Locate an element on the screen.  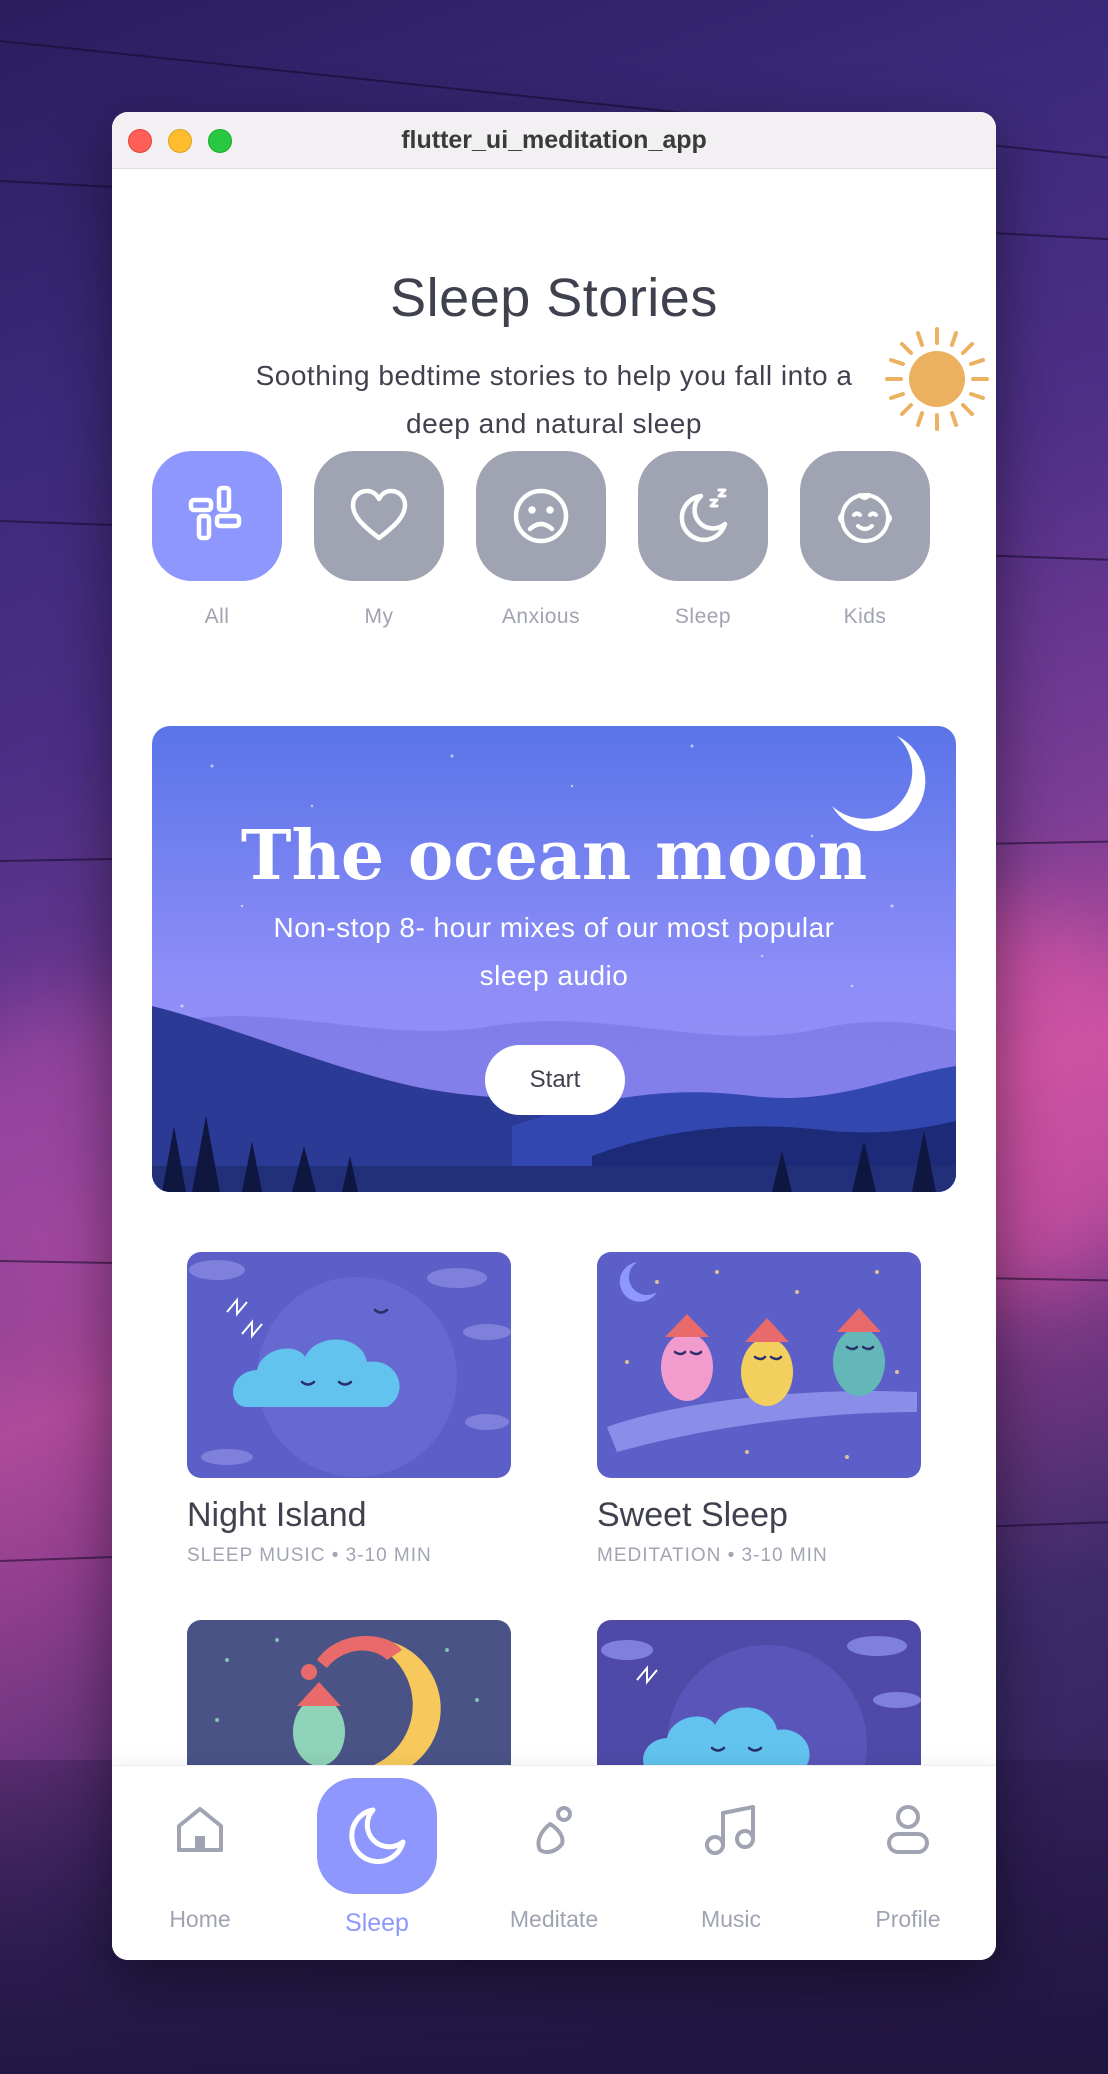
moon-zzz-icon is located at coordinates (703, 515).